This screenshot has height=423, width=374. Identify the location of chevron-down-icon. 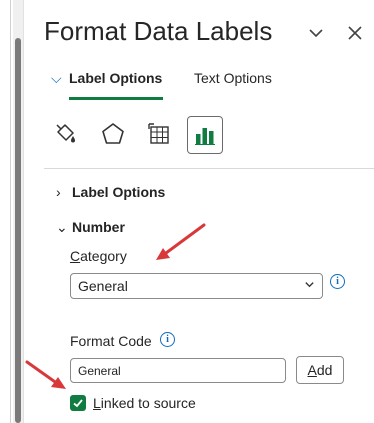
(310, 286).